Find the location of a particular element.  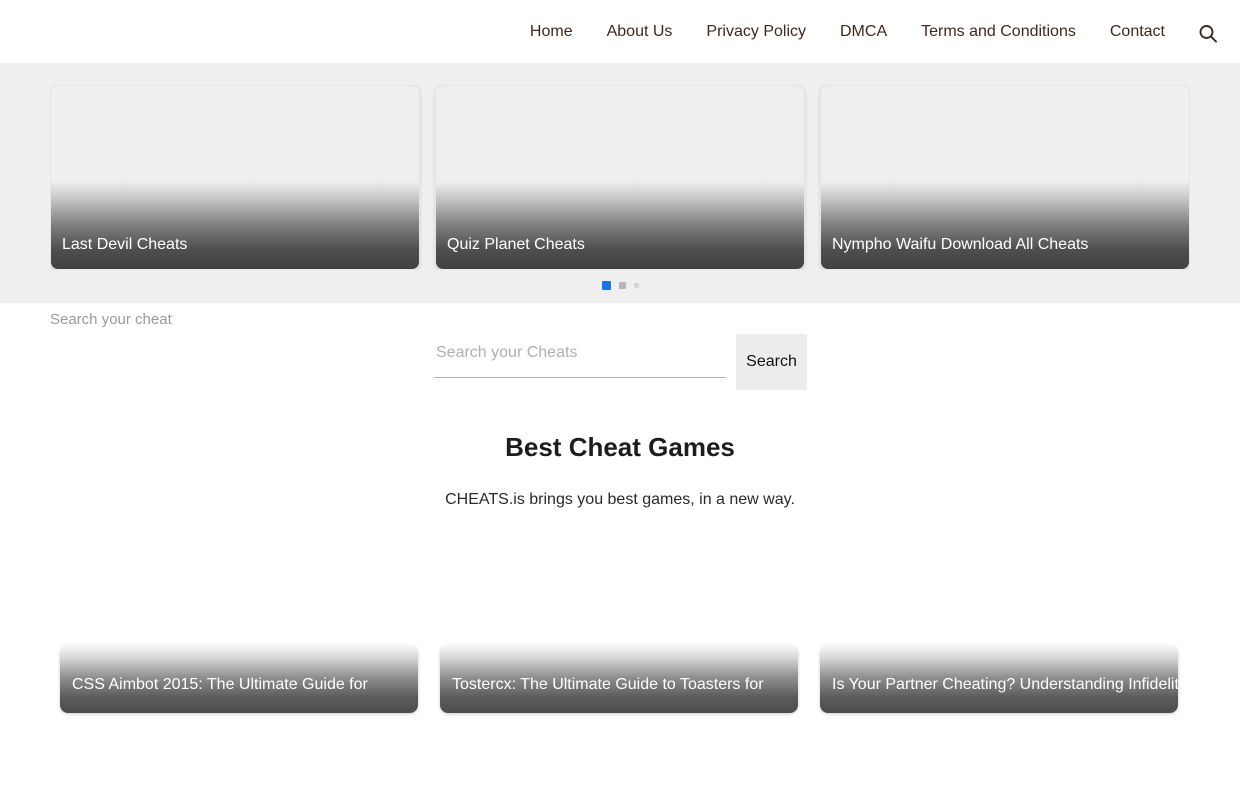

nav-item-terms-and-conditions: Terms and Conditions is located at coordinates (998, 31).